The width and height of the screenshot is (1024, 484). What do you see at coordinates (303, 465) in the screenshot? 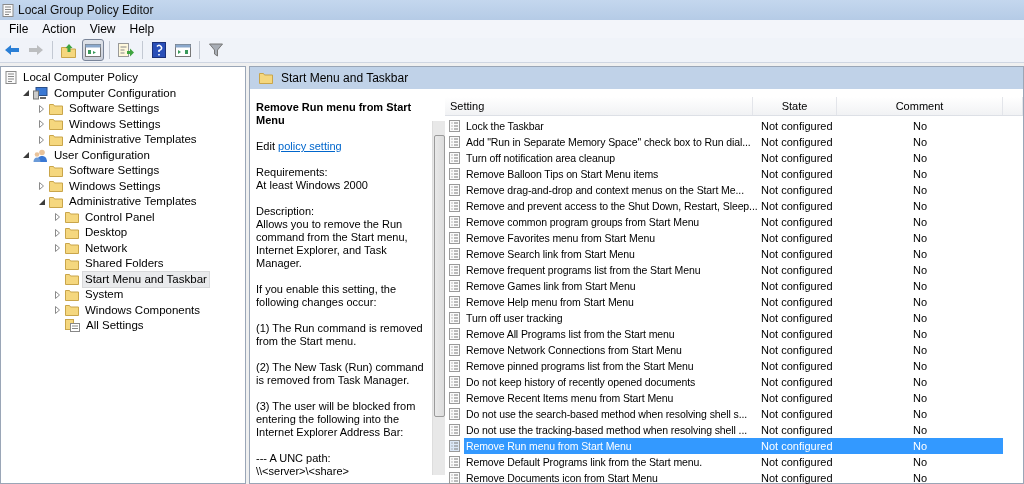
I see `description-text: --- A UNC path: \\<server>\<share>` at bounding box center [303, 465].